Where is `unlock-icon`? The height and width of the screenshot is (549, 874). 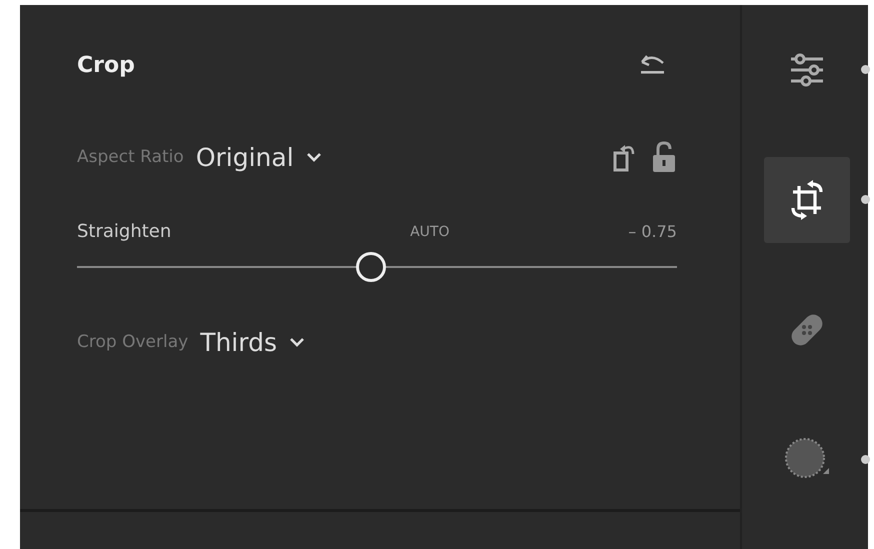 unlock-icon is located at coordinates (664, 157).